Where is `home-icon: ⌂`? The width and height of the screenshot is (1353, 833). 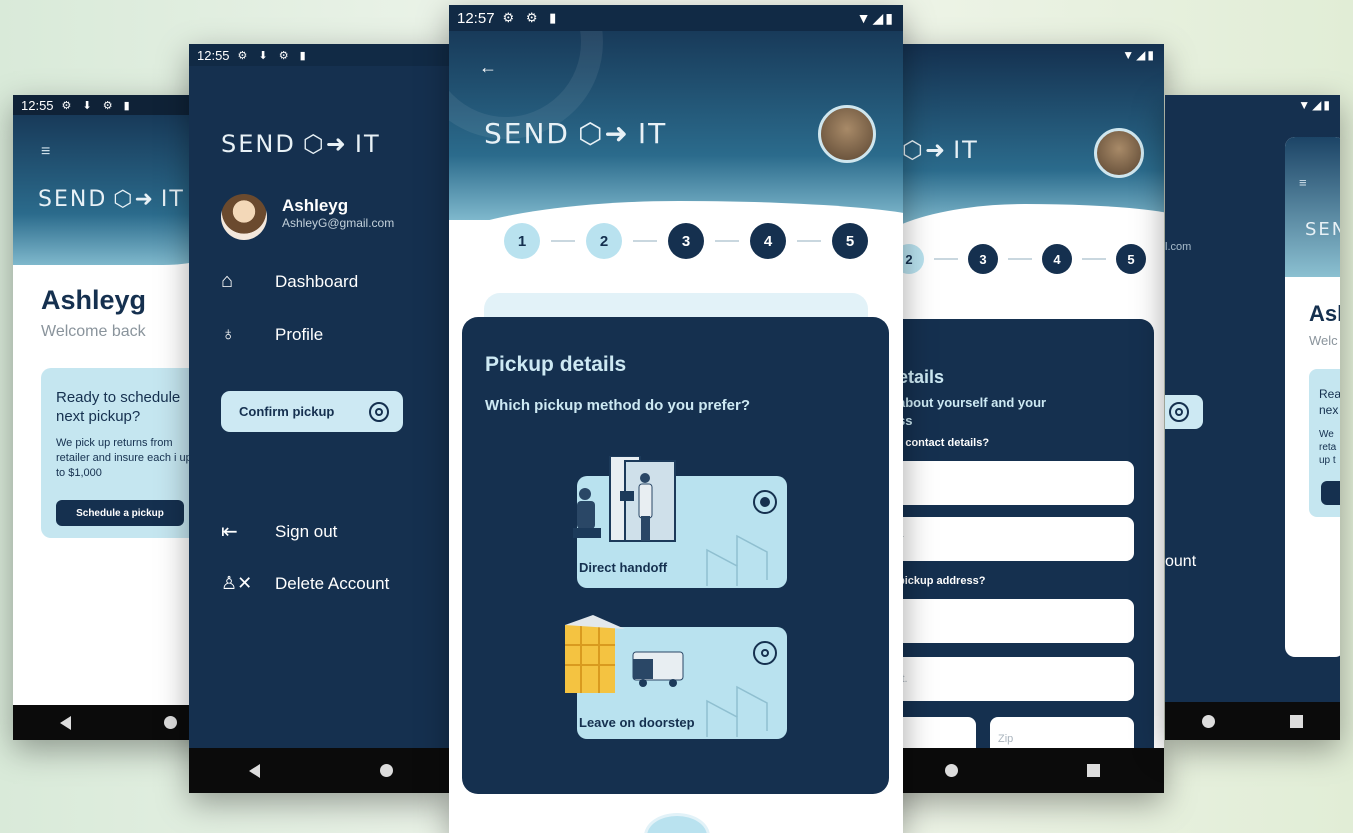
home-icon: ⌂ is located at coordinates (227, 281).